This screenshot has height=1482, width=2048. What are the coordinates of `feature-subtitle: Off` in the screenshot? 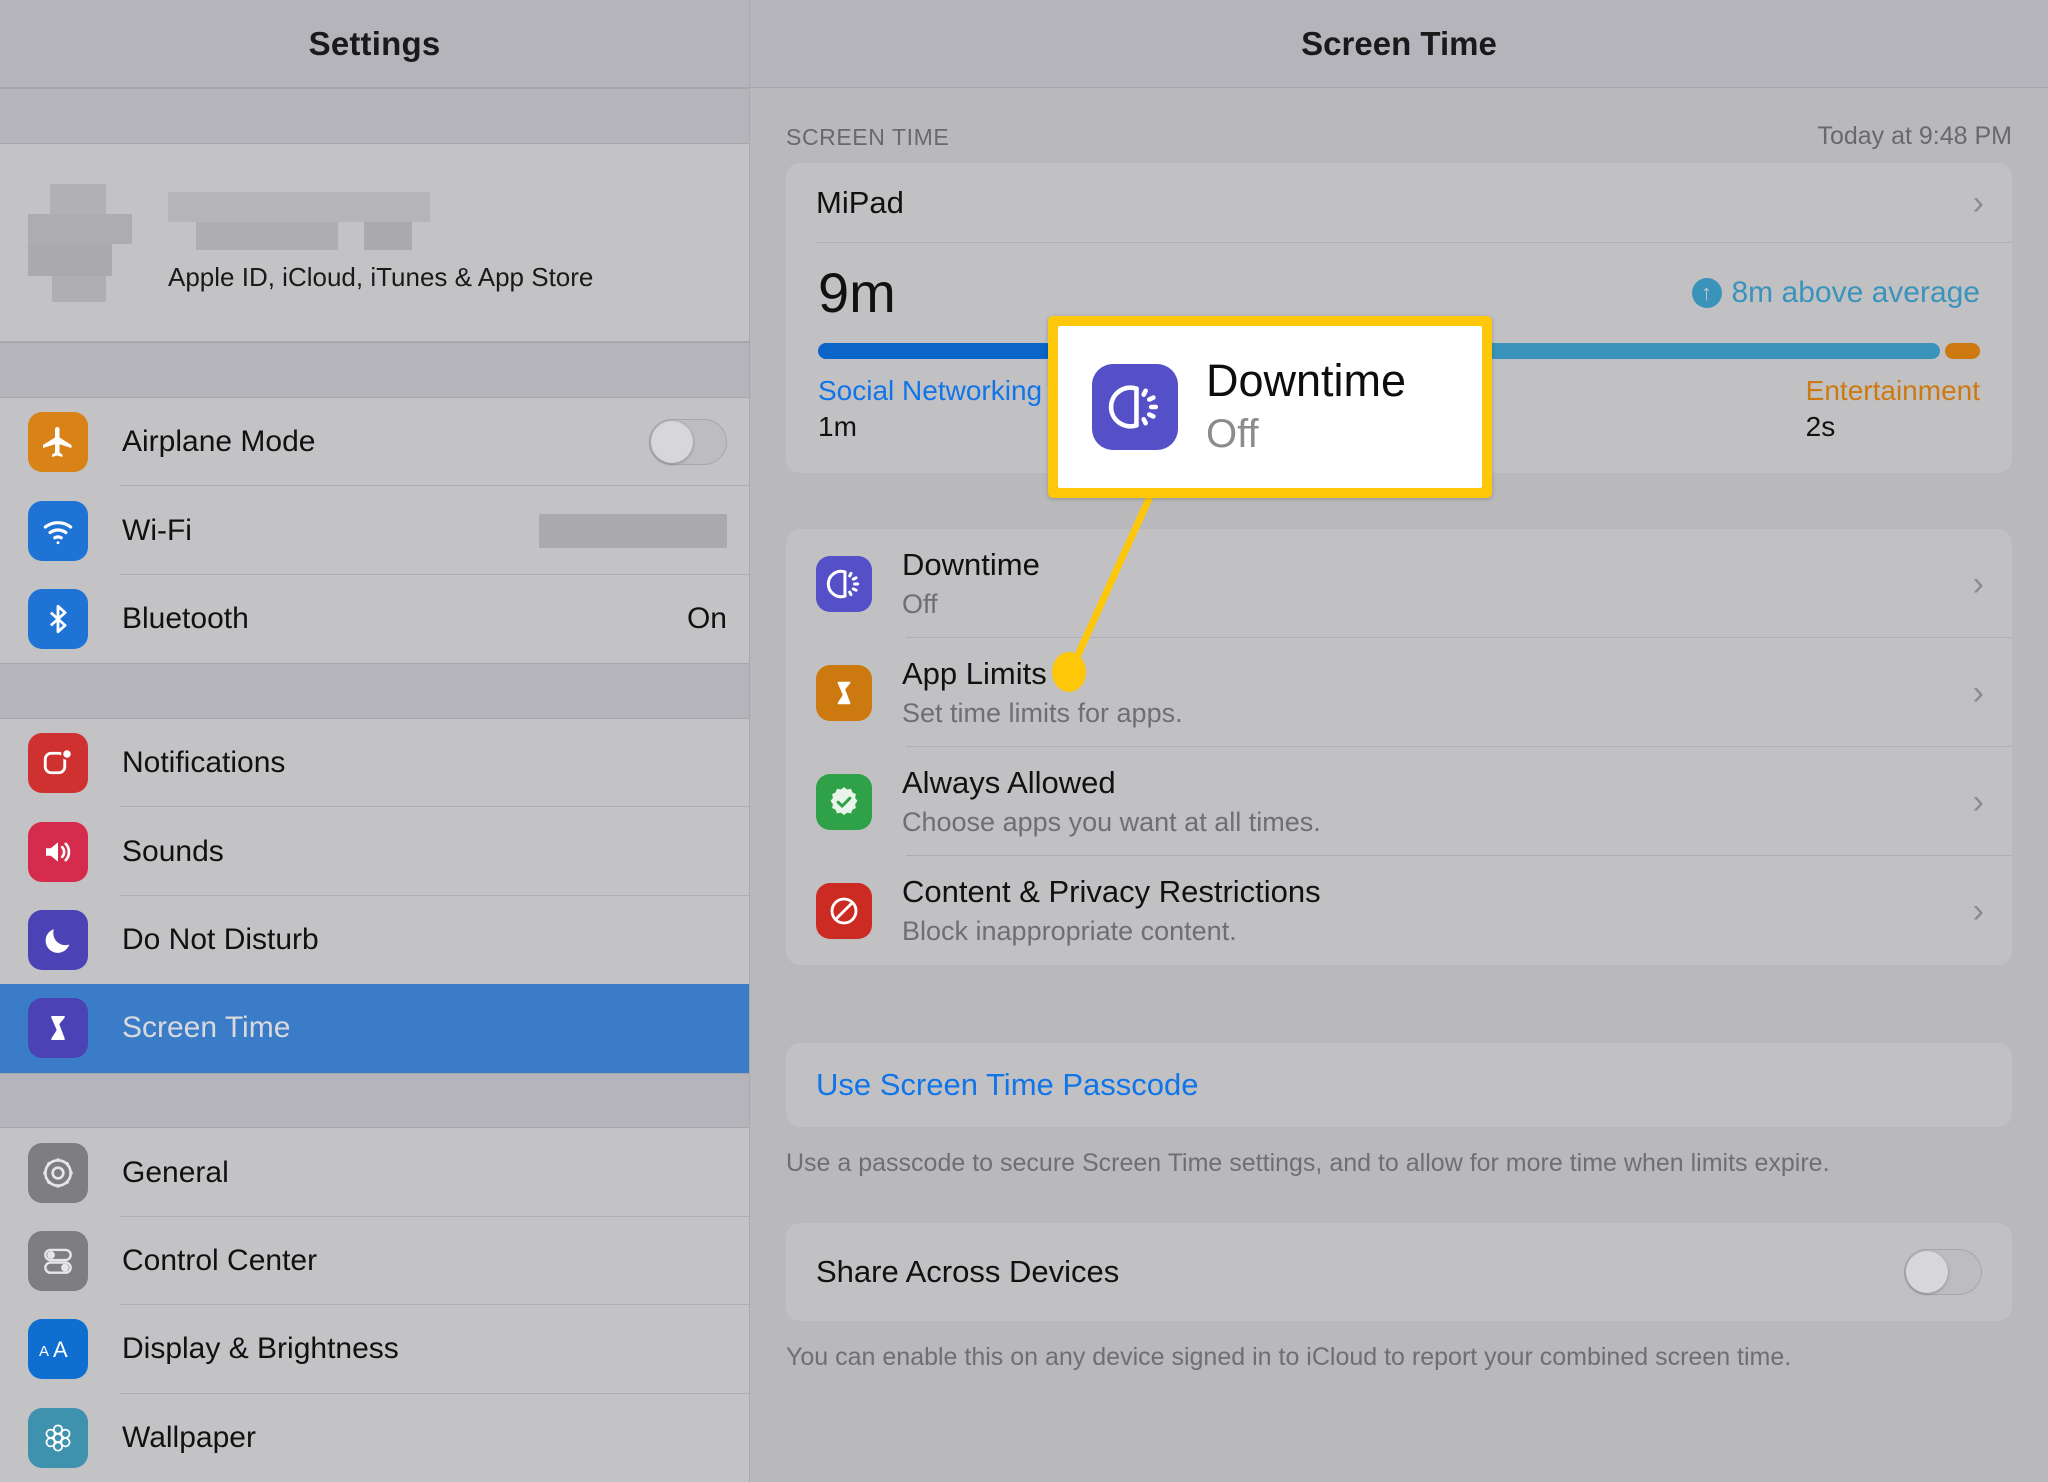 It's located at (920, 604).